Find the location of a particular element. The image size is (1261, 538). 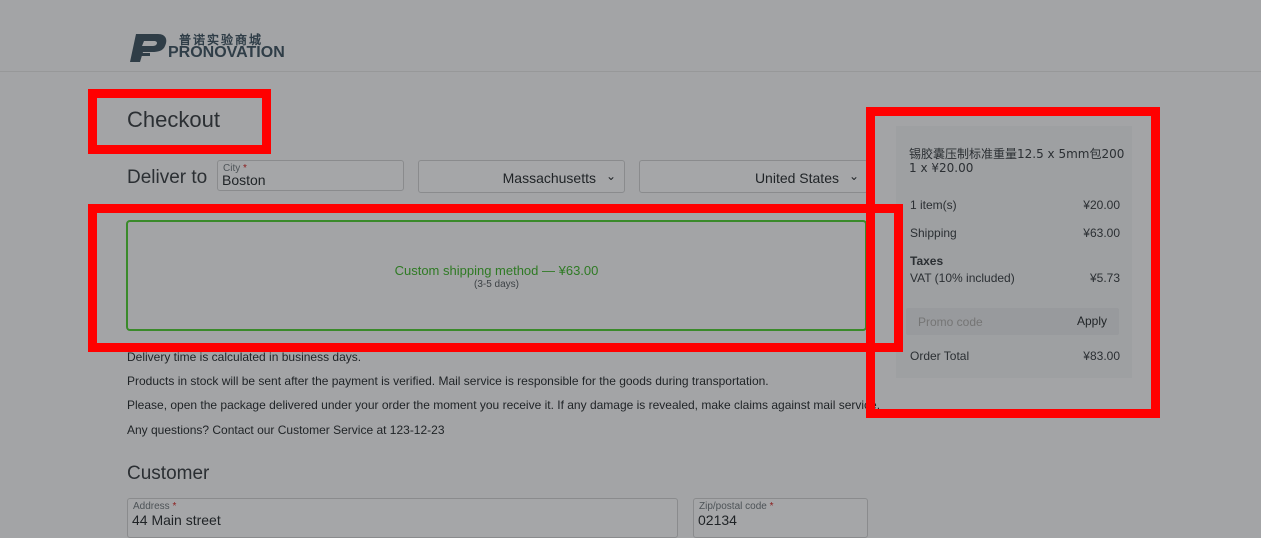

brand-logo: 普诺实验商城 PRONOVATION is located at coordinates (208, 47).